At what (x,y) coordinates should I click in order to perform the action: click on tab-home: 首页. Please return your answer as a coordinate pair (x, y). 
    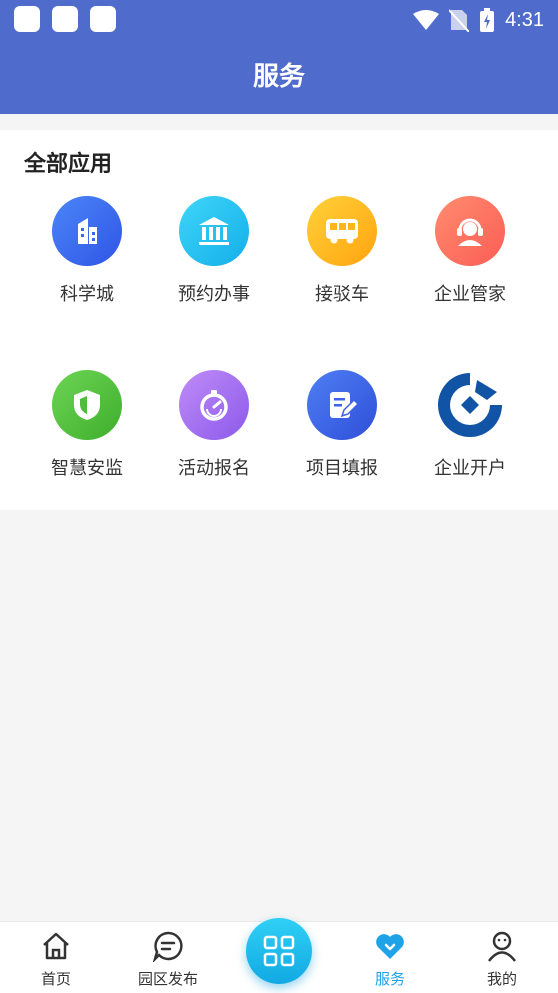
    Looking at the image, I should click on (56, 957).